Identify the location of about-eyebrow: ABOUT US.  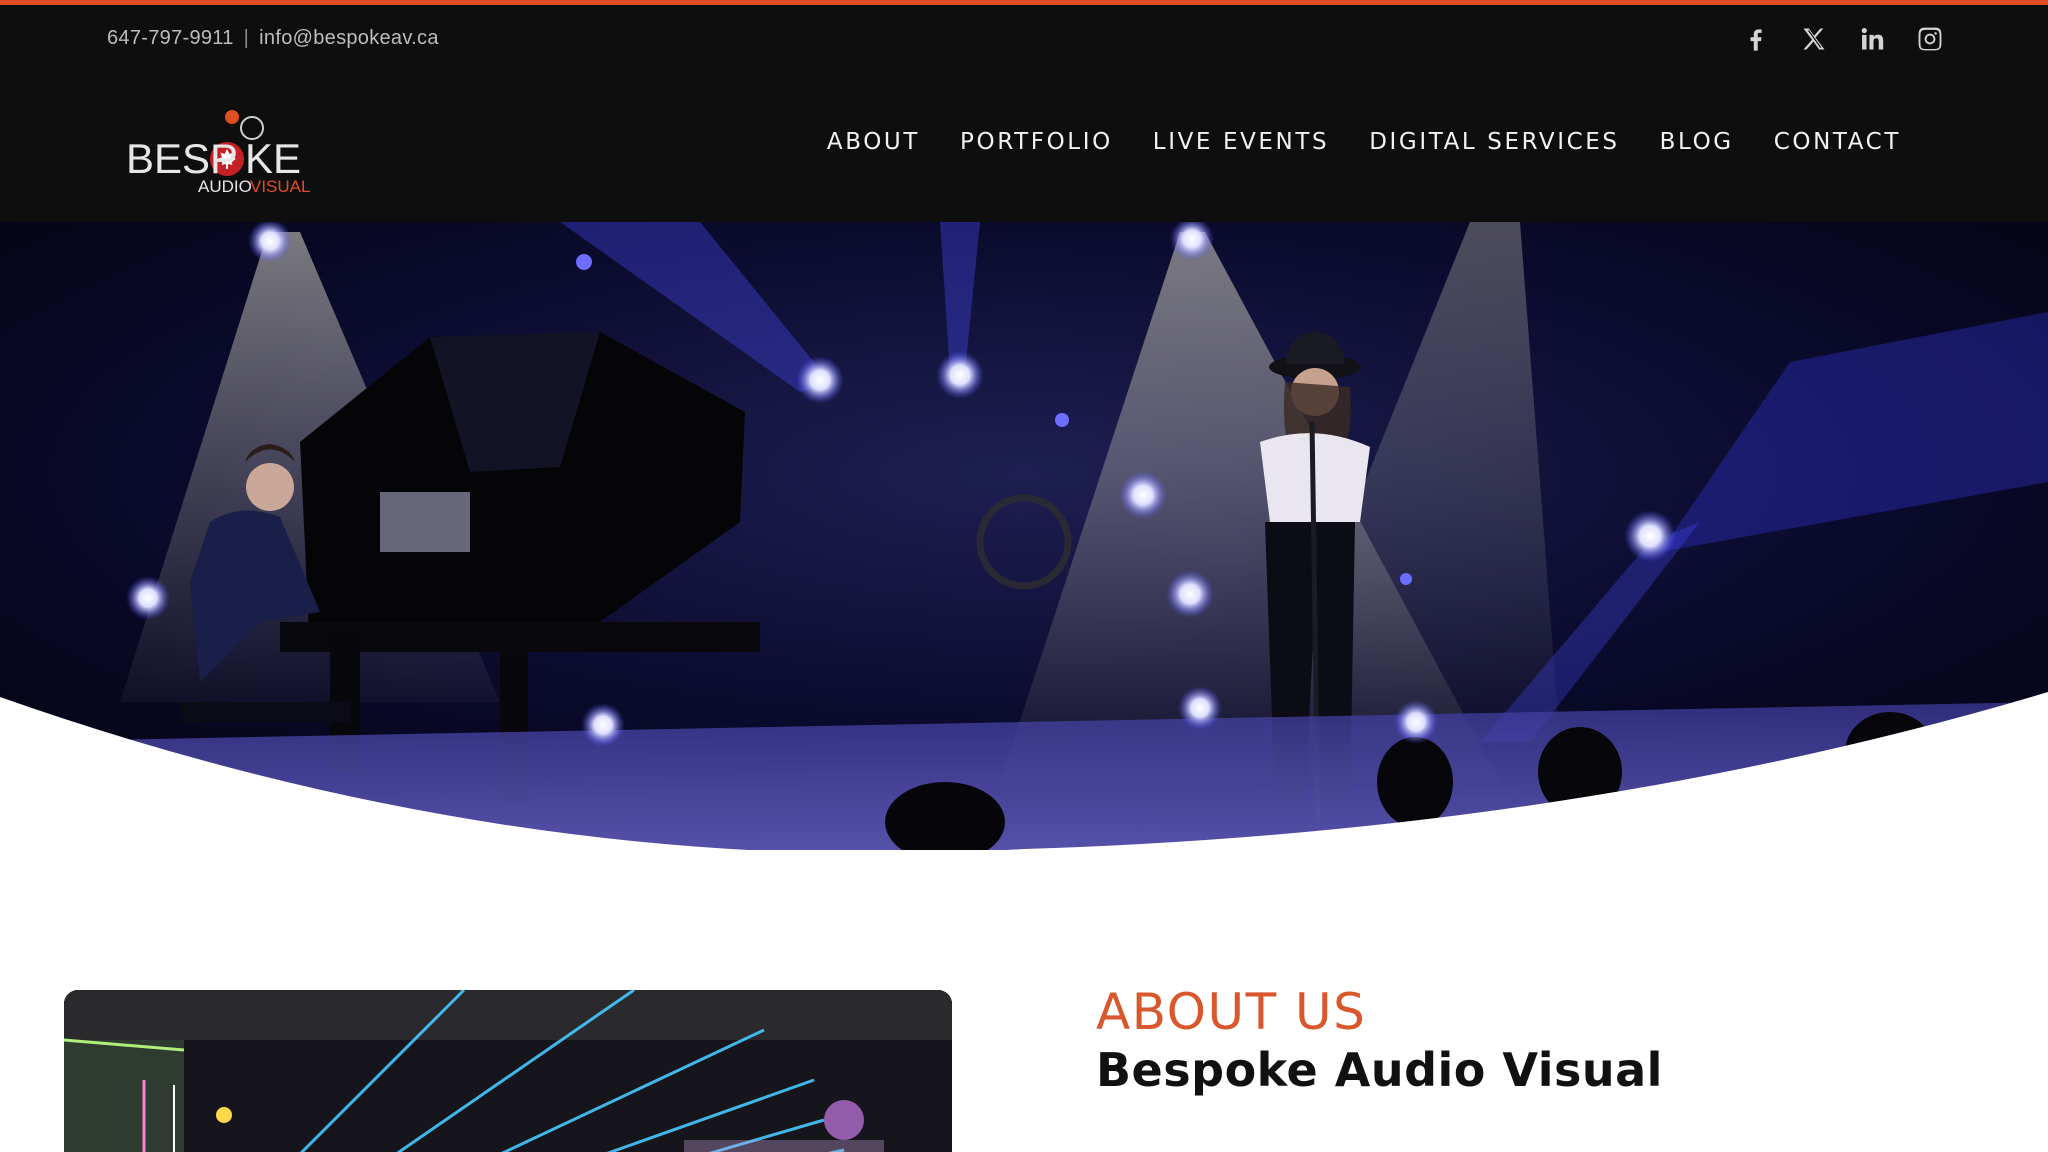
(1231, 1012).